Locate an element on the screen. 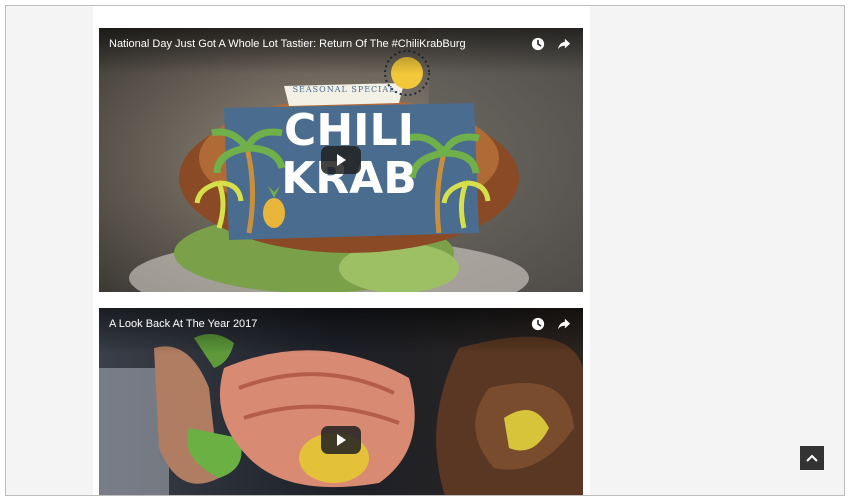 The width and height of the screenshot is (850, 500). thumbnail-banner-text: SEASONAL SPECIAL is located at coordinates (344, 89).